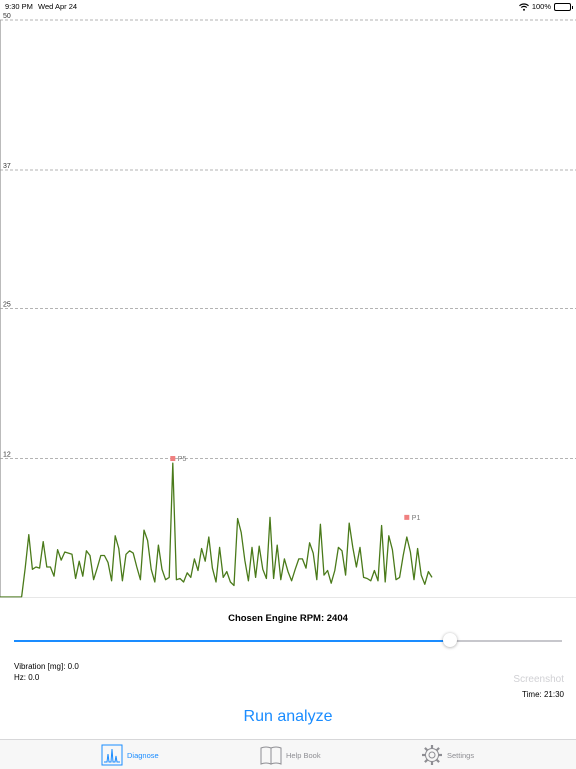 This screenshot has width=576, height=769. Describe the element at coordinates (27, 677) in the screenshot. I see `hz-readout: Hz: 0.0` at that location.